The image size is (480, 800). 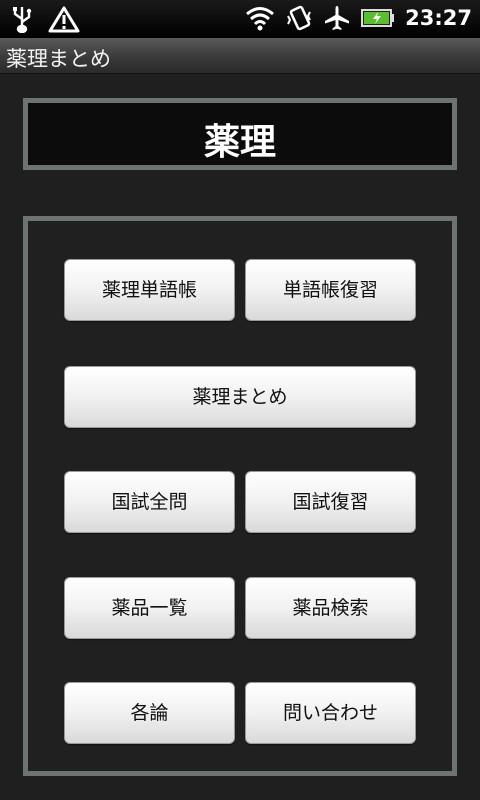 What do you see at coordinates (58, 59) in the screenshot?
I see `app-title: 薬理まとめ` at bounding box center [58, 59].